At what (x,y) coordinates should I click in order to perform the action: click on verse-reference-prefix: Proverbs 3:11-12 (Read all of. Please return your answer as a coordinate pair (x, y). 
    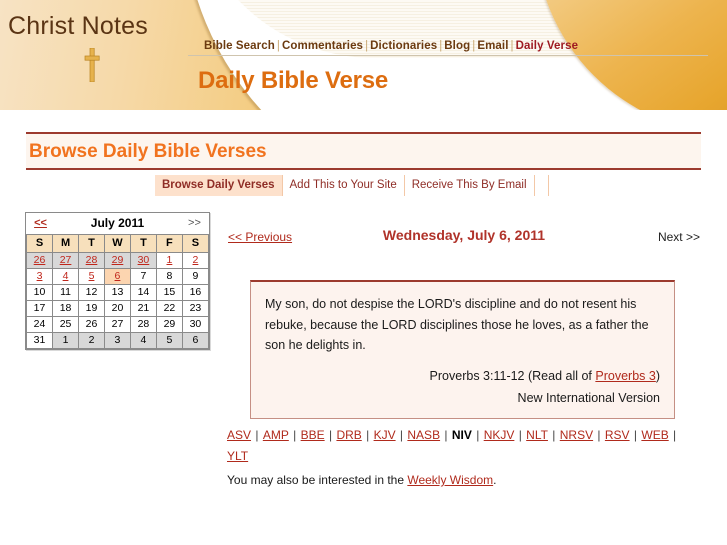
    Looking at the image, I should click on (512, 375).